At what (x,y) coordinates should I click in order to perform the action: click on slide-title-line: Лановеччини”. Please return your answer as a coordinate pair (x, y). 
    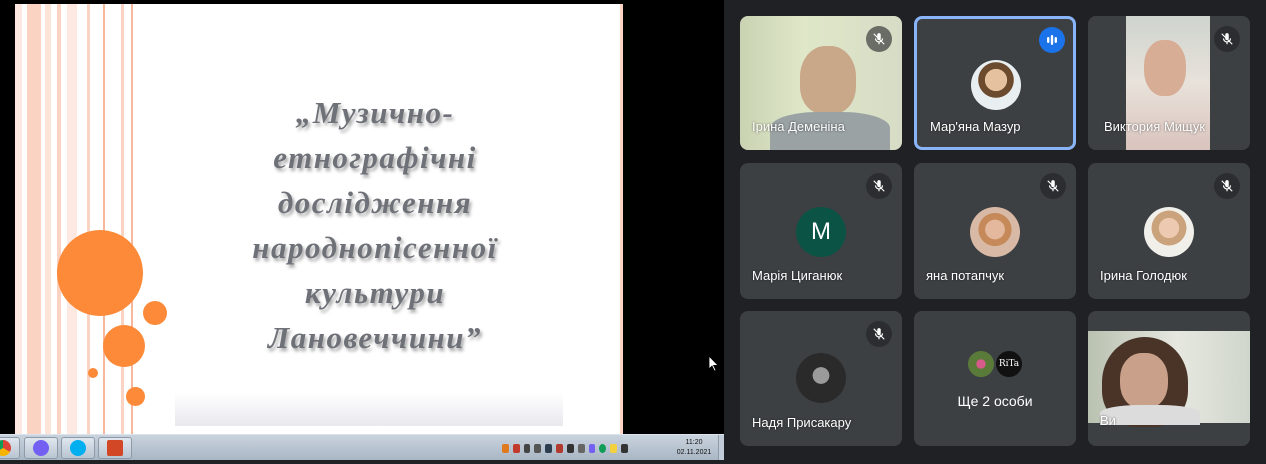
    Looking at the image, I should click on (375, 337).